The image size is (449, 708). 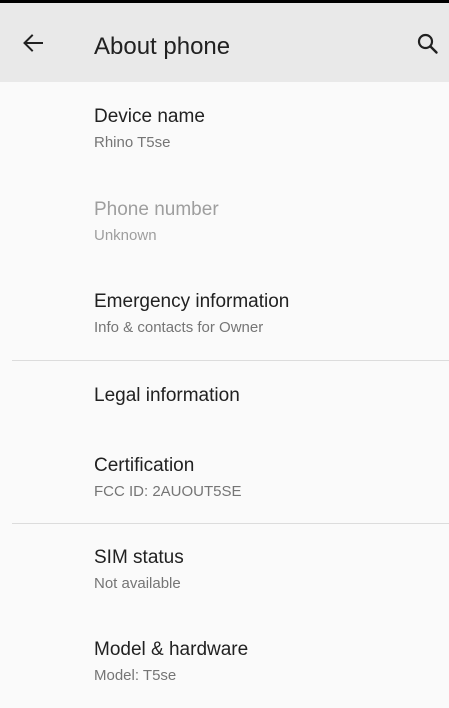 What do you see at coordinates (171, 649) in the screenshot?
I see `model-hardware-title: Model & hardware` at bounding box center [171, 649].